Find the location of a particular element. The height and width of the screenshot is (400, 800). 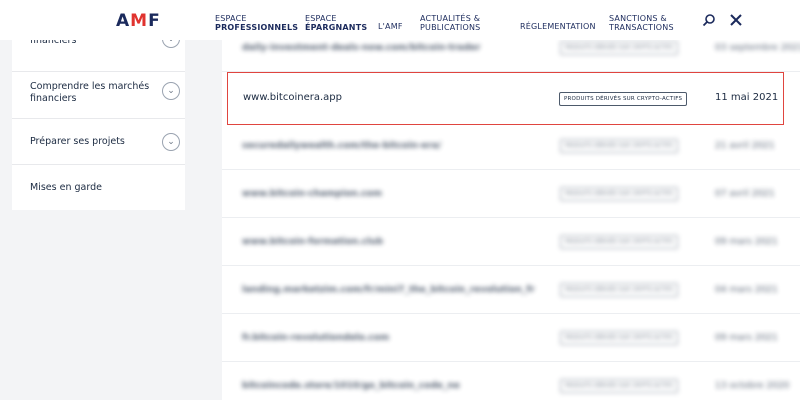

nav-lamf: L'AMF is located at coordinates (390, 26).